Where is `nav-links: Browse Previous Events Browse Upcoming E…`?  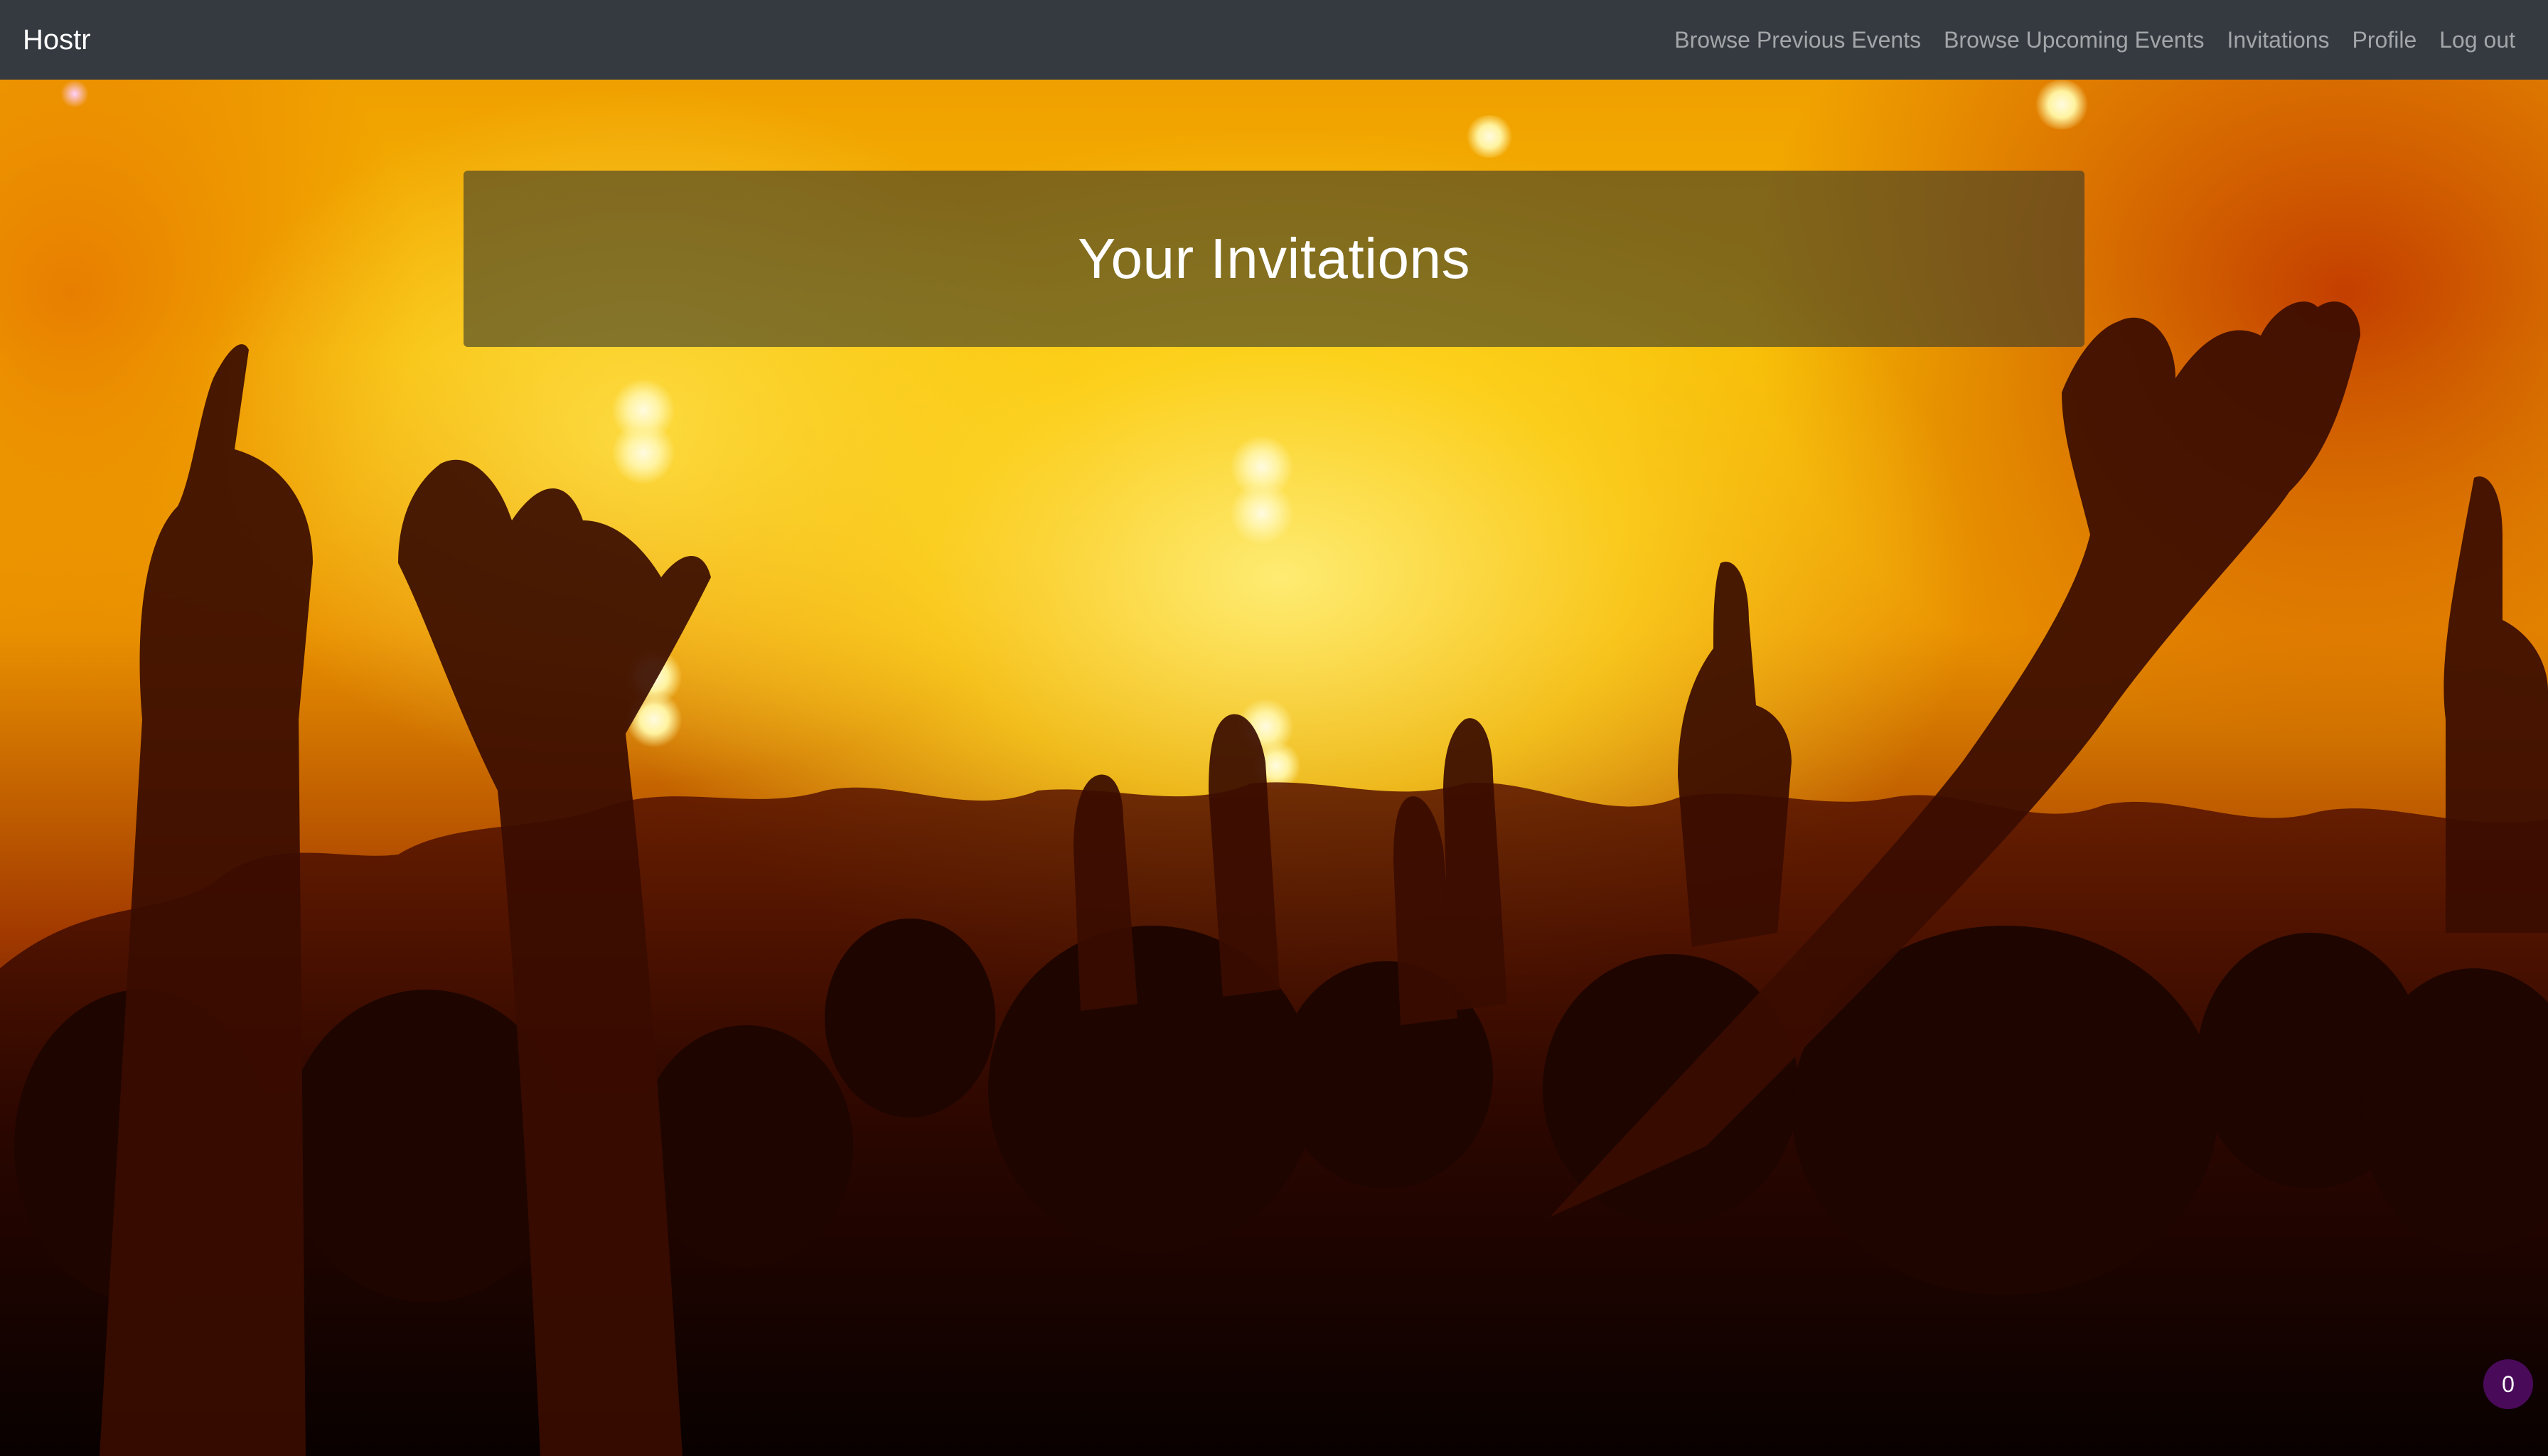 nav-links: Browse Previous Events Browse Upcoming E… is located at coordinates (2094, 40).